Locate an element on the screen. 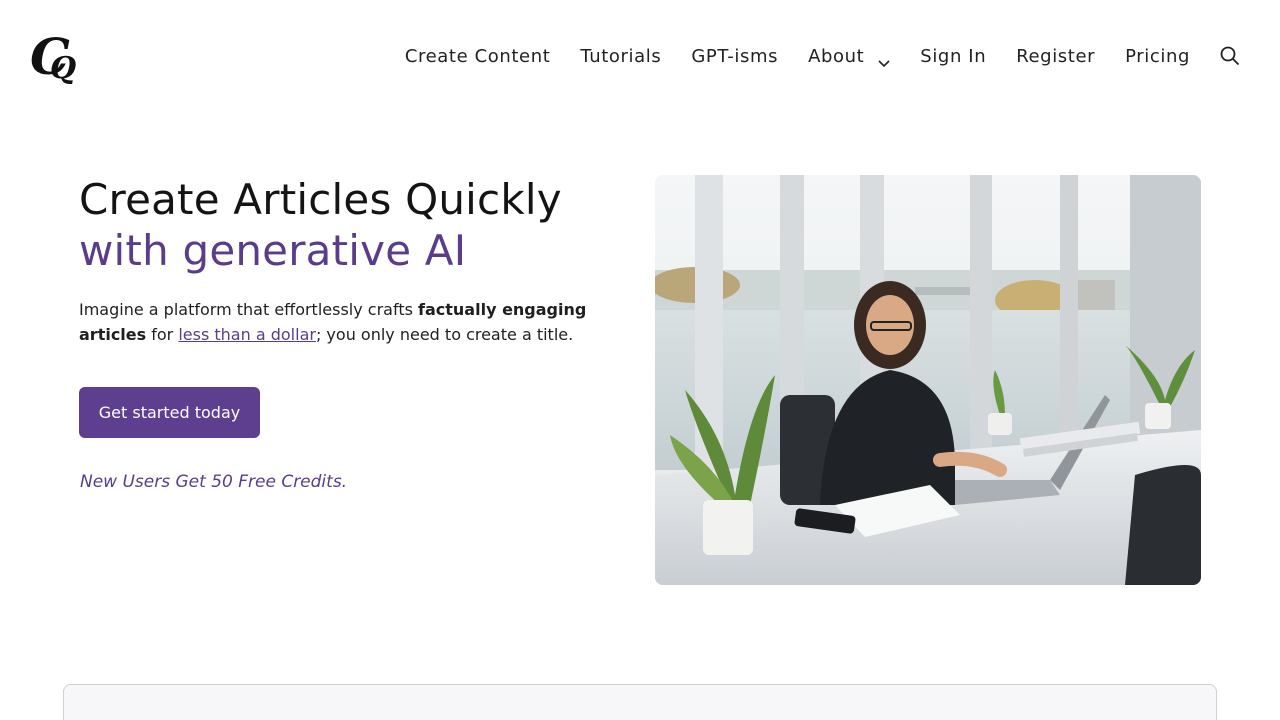  get-started-button: Get started today is located at coordinates (169, 412).